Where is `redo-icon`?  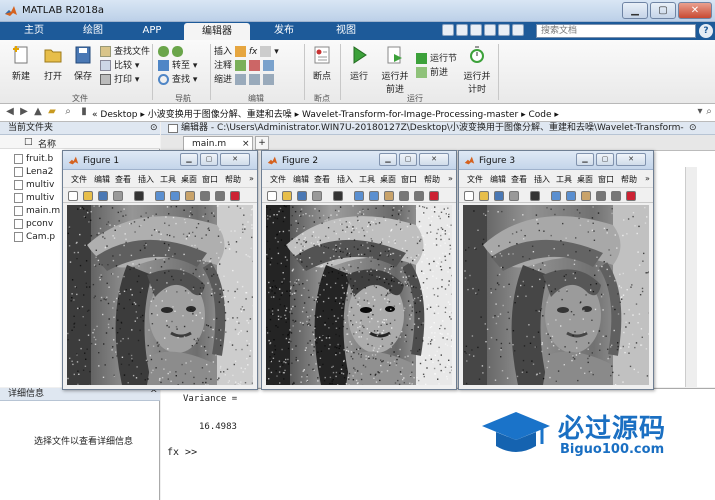
redo-icon is located at coordinates (518, 30).